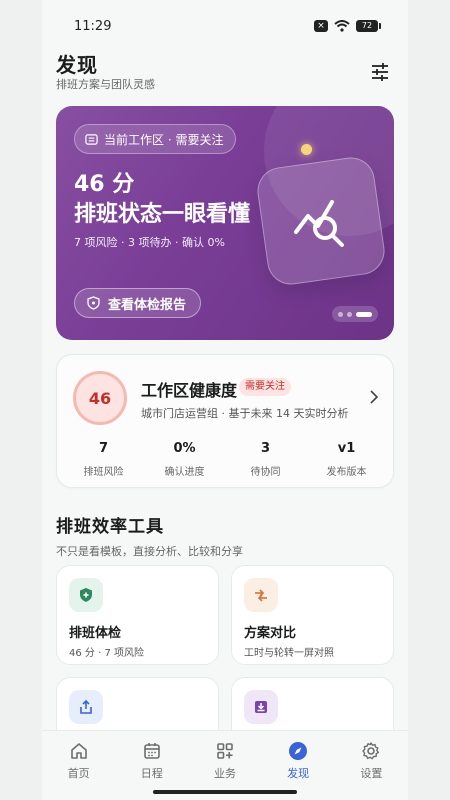 This screenshot has height=800, width=450. I want to click on carousel-indicator, so click(355, 314).